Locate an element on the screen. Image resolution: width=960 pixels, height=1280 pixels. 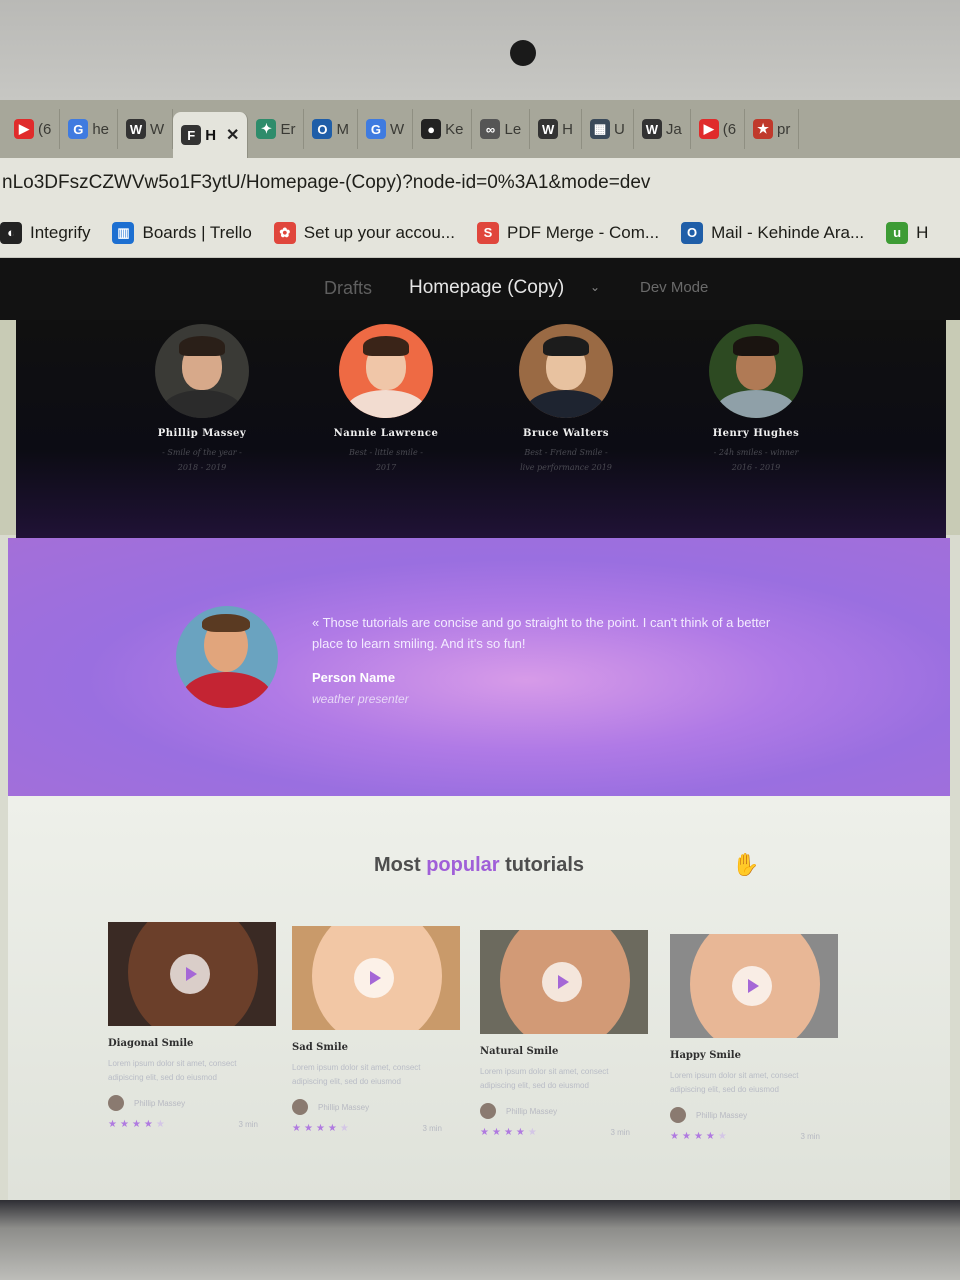
close-icon: ✕ is located at coordinates (232, 135).